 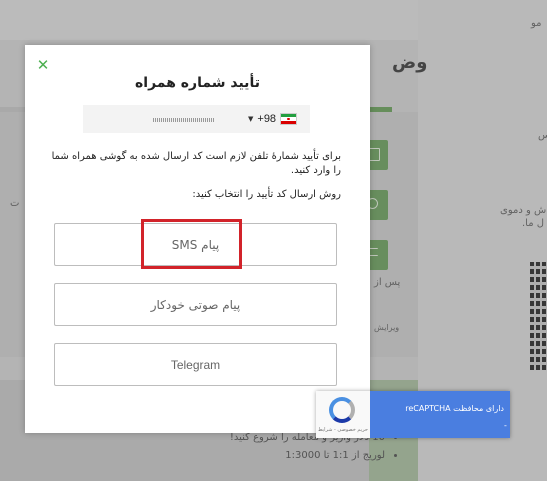 I want to click on modal-title: تأیید شماره همراه, so click(x=197, y=83).